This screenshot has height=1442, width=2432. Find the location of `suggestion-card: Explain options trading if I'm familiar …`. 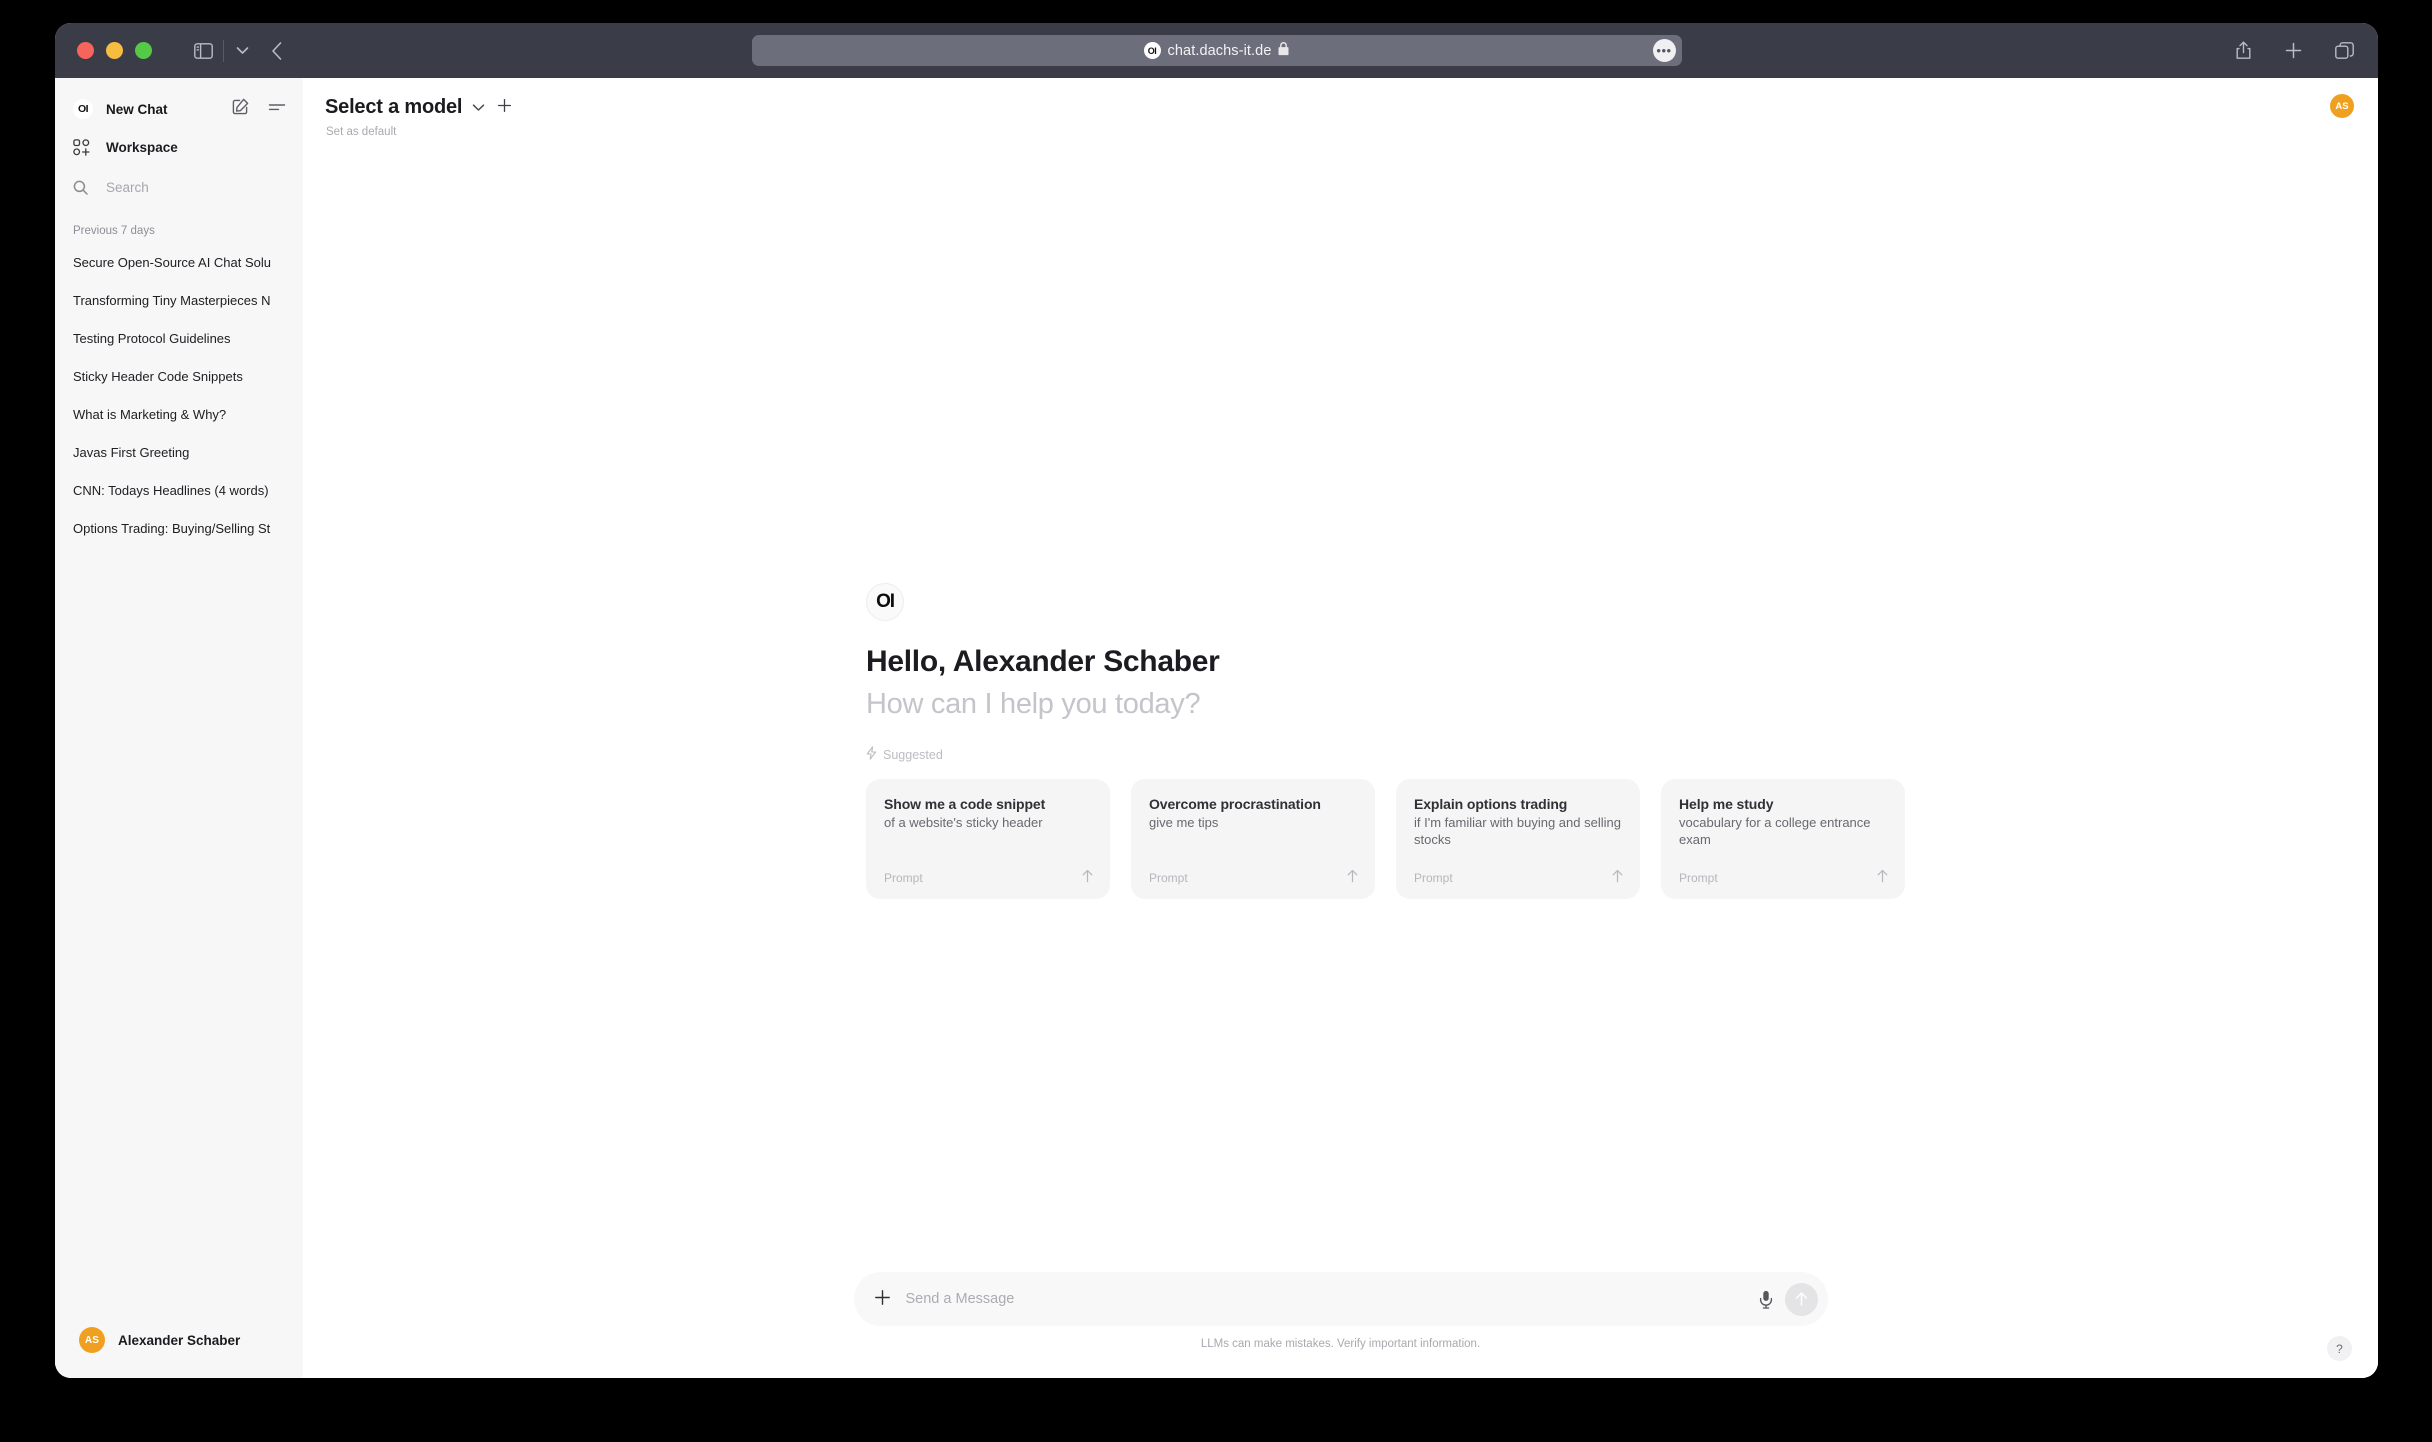

suggestion-card: Explain options trading if I'm familiar … is located at coordinates (1518, 839).